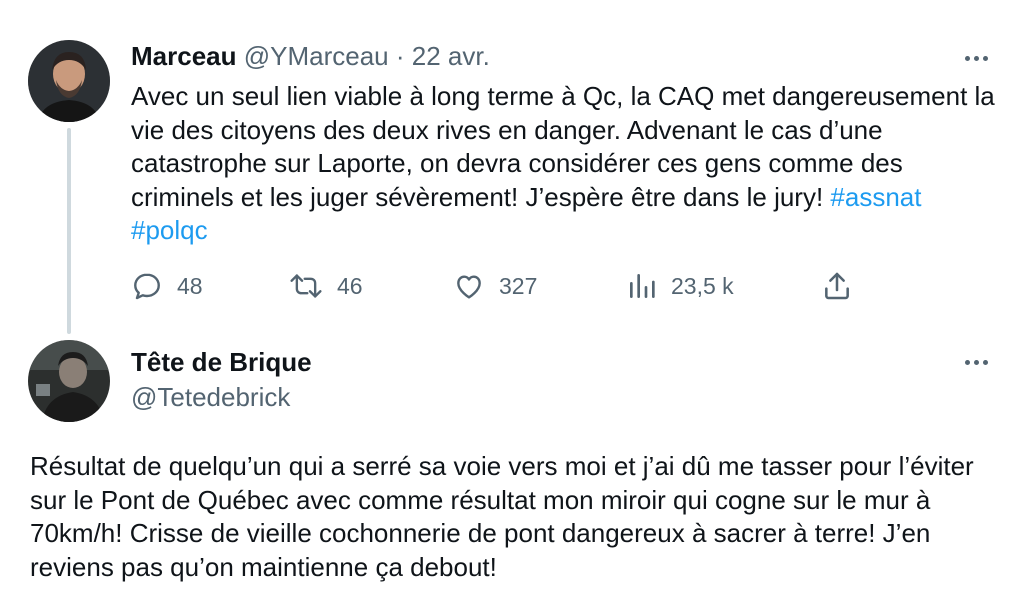  I want to click on retweet-button: 46, so click(326, 286).